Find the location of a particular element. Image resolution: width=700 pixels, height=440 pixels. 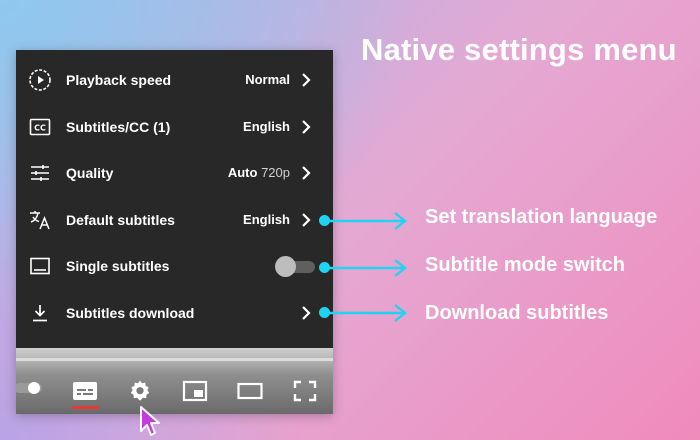

menu-item-subtitles-cc: CC Subtitles/CC (1) English is located at coordinates (174, 127).